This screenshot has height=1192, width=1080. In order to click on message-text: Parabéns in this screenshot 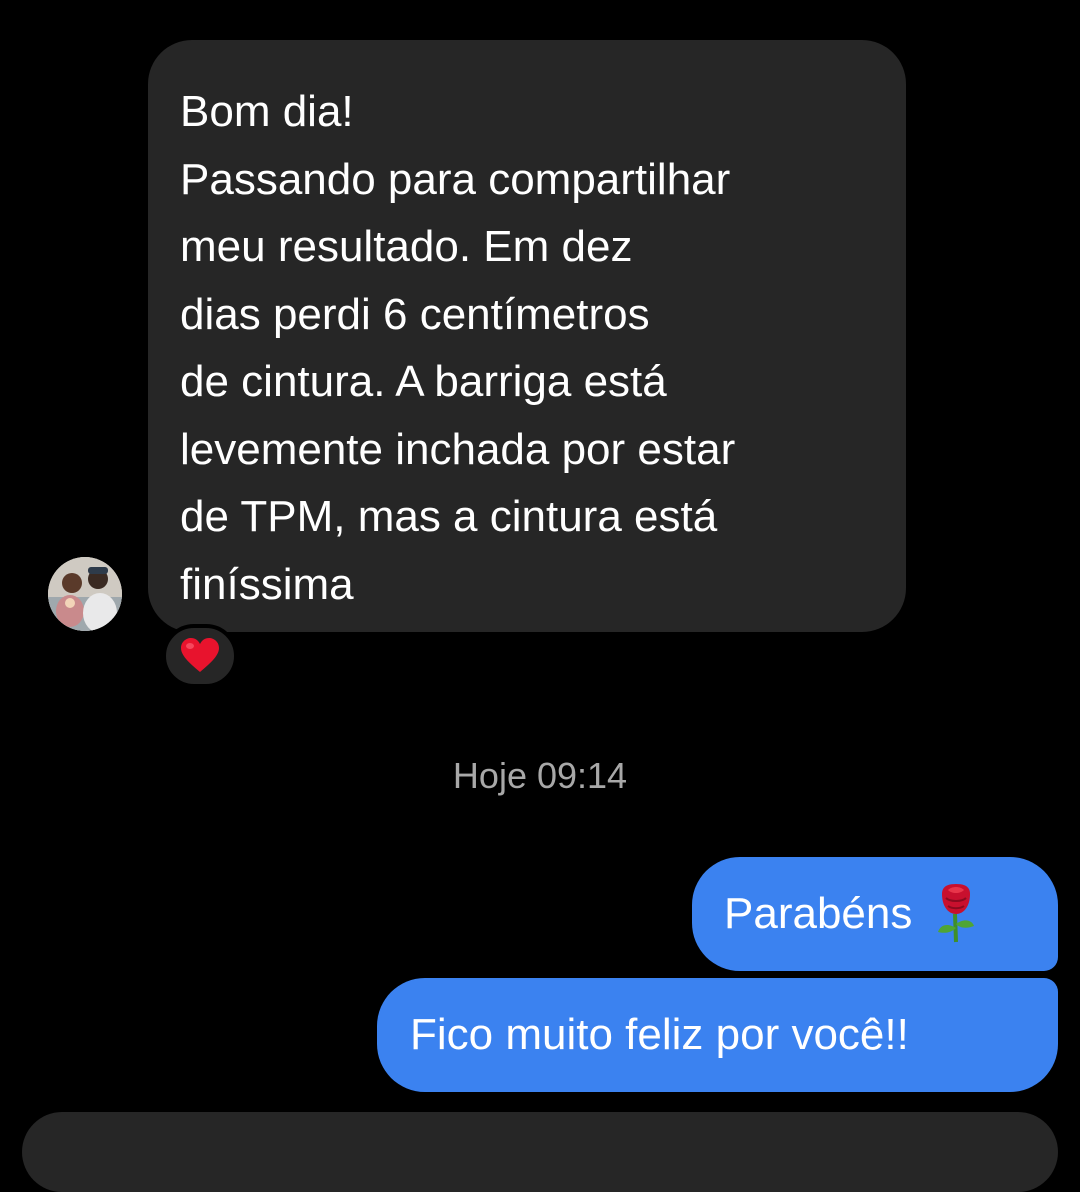, I will do `click(818, 913)`.